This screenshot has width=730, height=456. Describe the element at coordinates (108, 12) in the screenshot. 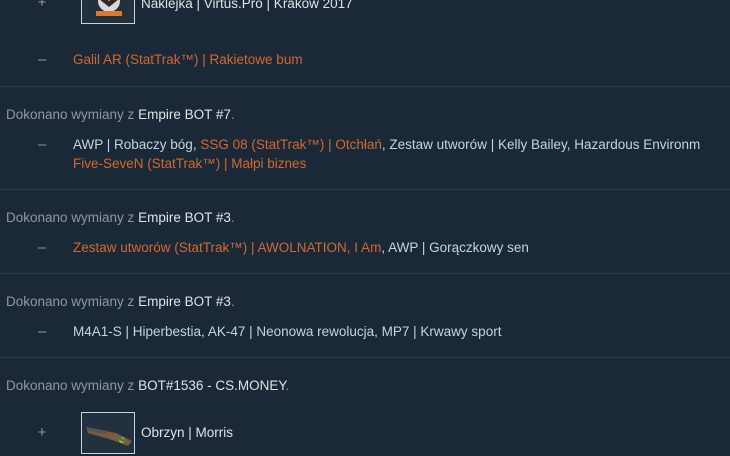

I see `vp-sticker-icon` at that location.